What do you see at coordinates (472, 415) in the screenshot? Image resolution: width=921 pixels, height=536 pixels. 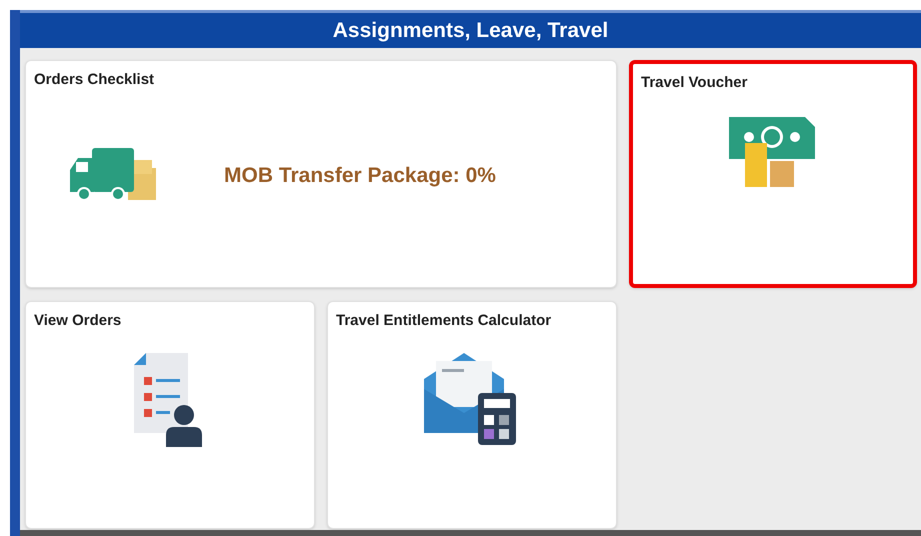 I see `tile: Travel Entitlements Calculator` at bounding box center [472, 415].